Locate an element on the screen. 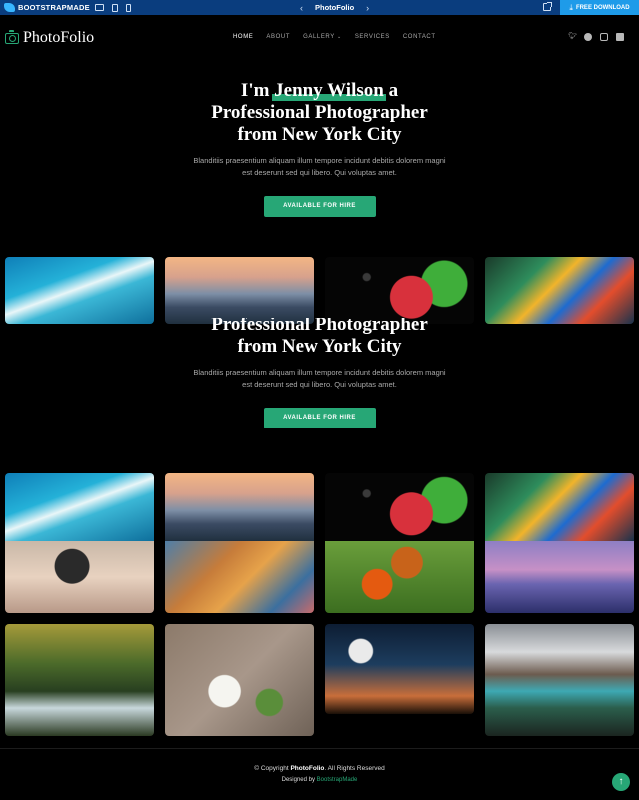 This screenshot has width=639, height=800. gallery-item-forest is located at coordinates (79, 680).